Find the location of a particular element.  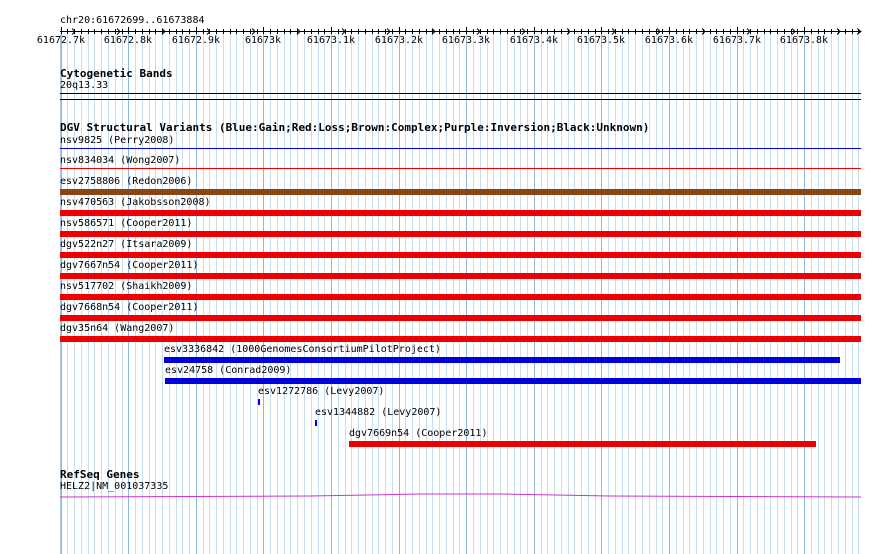

ruler-tick-label: 61673.4k is located at coordinates (534, 40).